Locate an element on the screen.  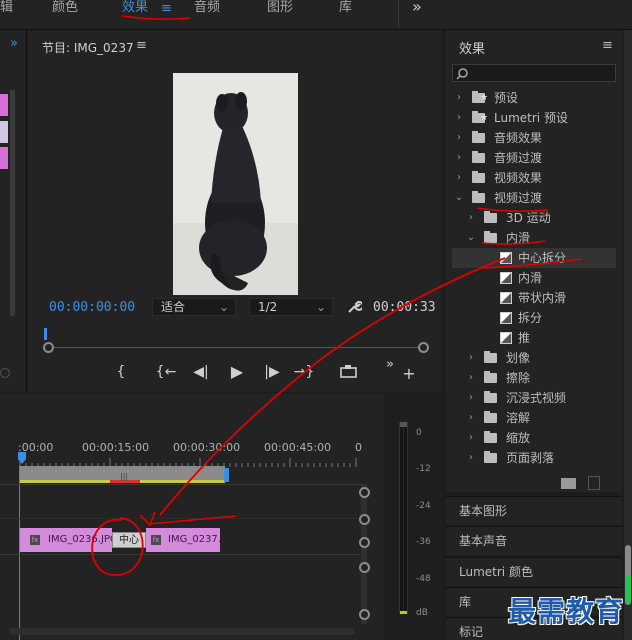
add-button: + is located at coordinates (409, 373).